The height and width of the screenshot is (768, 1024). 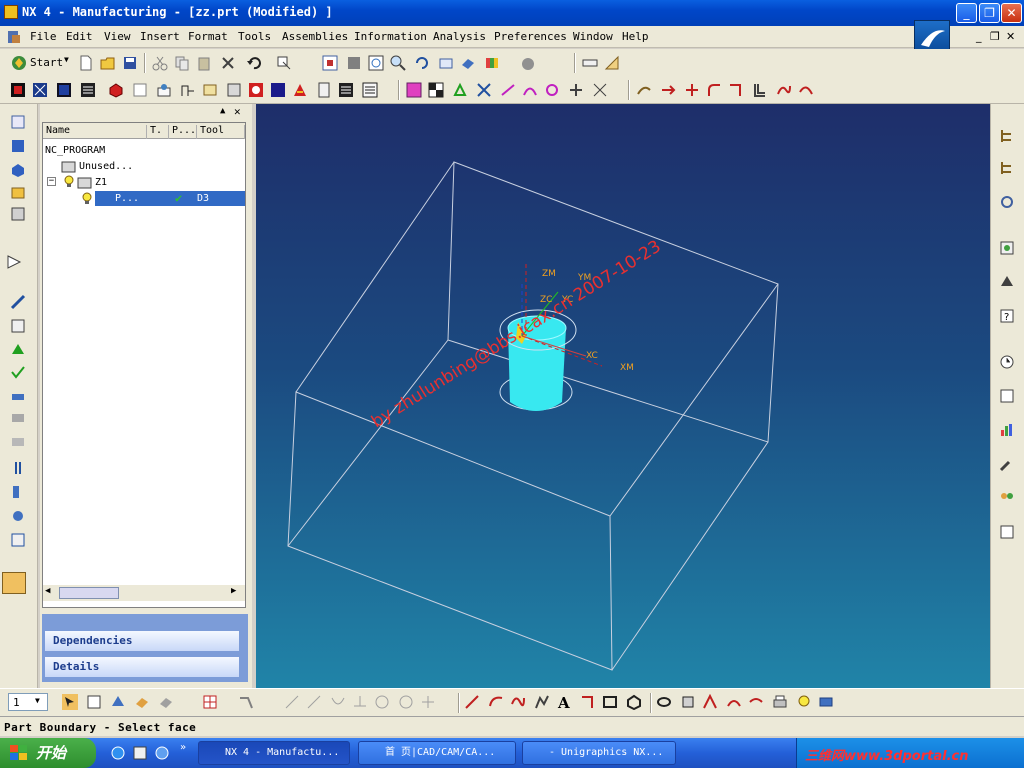 What do you see at coordinates (18, 214) in the screenshot?
I see `history-icon` at bounding box center [18, 214].